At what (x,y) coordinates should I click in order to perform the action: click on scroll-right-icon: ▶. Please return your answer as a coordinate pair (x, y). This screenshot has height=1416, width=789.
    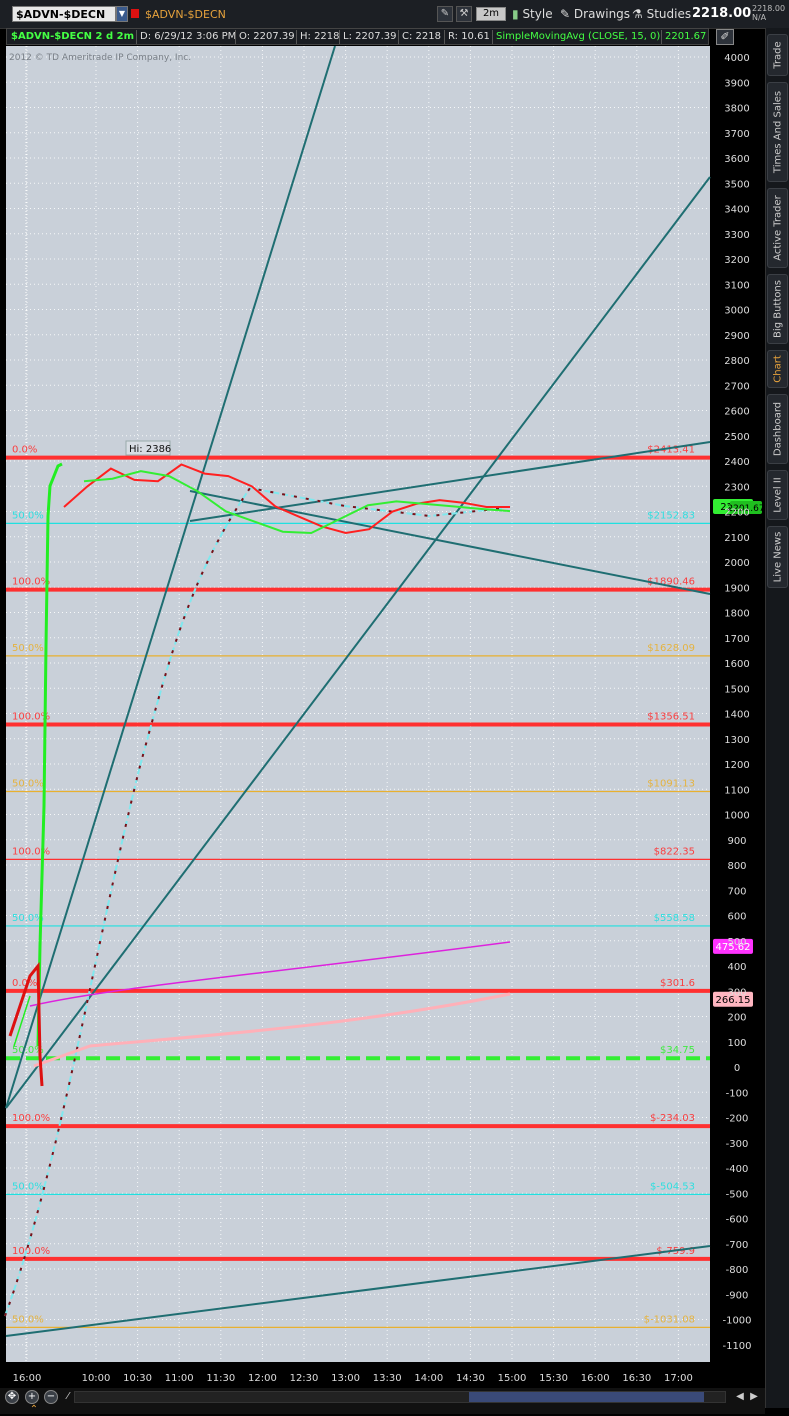
    Looking at the image, I should click on (754, 1397).